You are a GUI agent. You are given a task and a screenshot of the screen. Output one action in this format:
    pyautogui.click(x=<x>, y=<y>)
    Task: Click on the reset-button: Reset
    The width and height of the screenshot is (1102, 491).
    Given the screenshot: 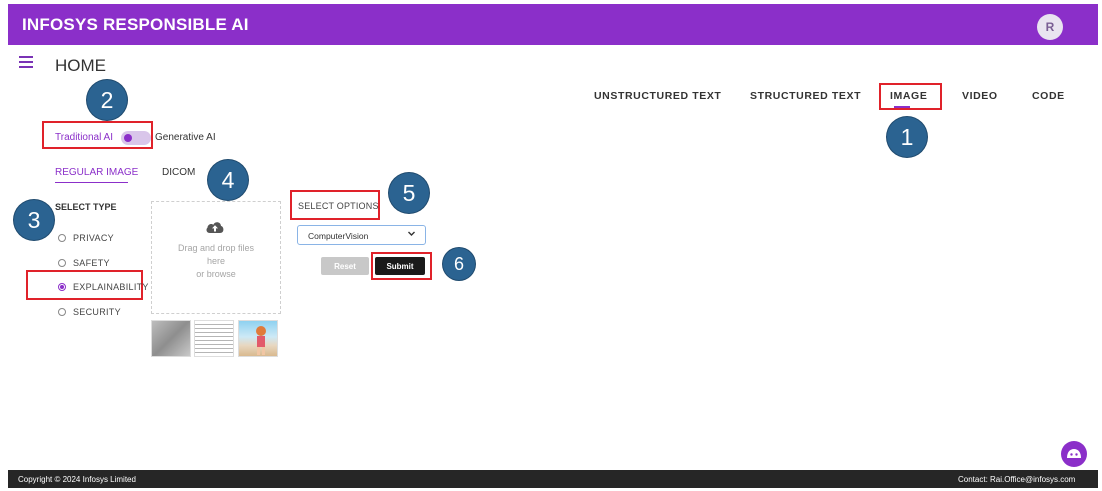 What is the action you would take?
    pyautogui.click(x=345, y=266)
    